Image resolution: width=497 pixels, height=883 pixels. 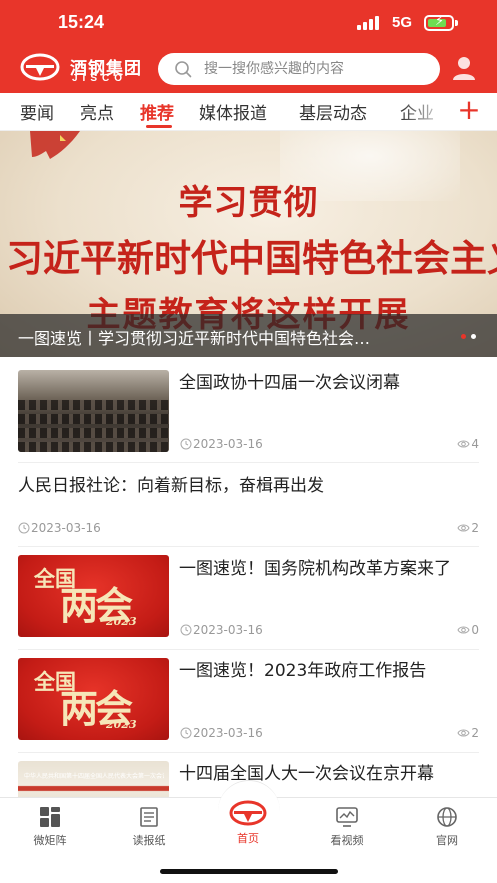 I want to click on tab-meiti: 媒体报道, so click(x=233, y=111).